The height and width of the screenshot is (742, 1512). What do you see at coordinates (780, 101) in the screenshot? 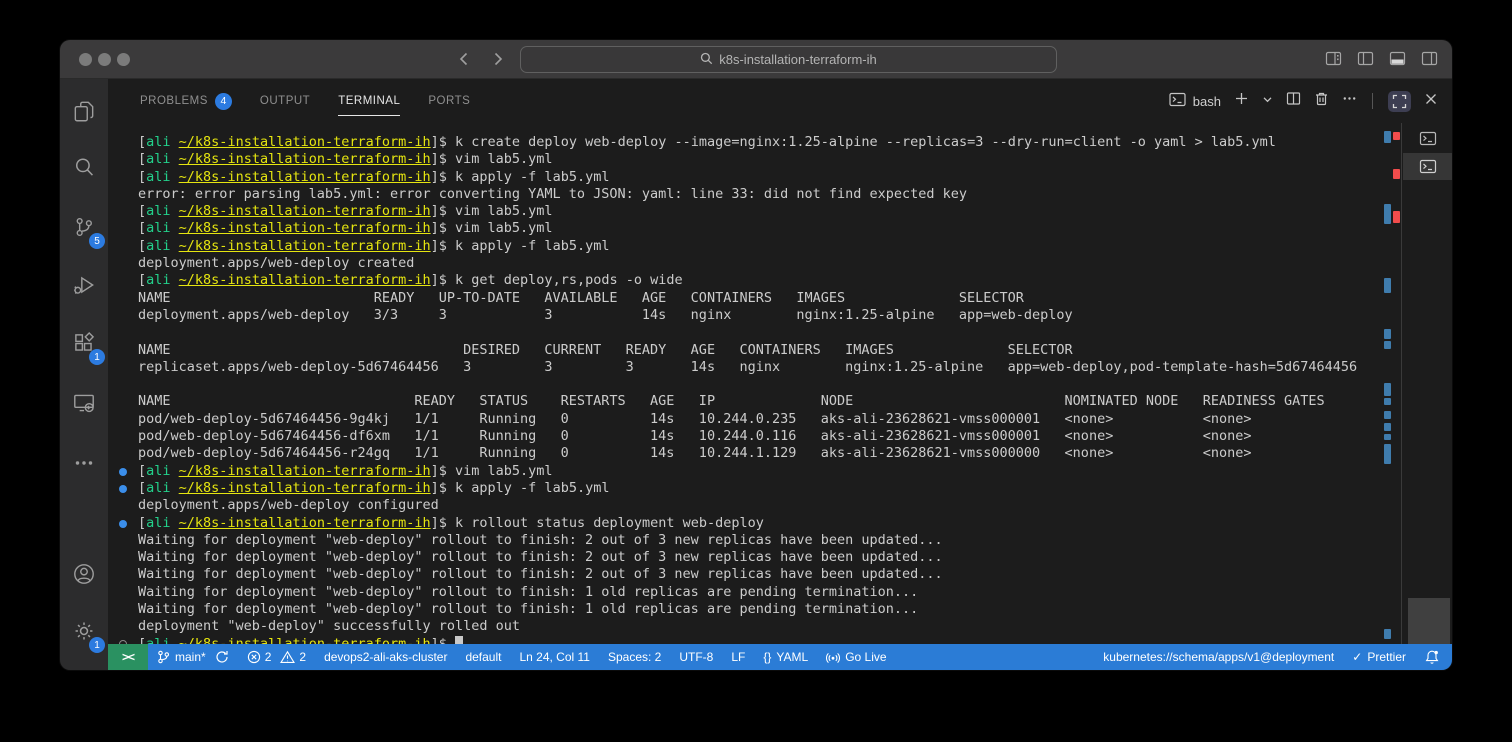
I see `panel-header: PROBLEMS 4 OUTPUT TERMINAL PORTS bash` at bounding box center [780, 101].